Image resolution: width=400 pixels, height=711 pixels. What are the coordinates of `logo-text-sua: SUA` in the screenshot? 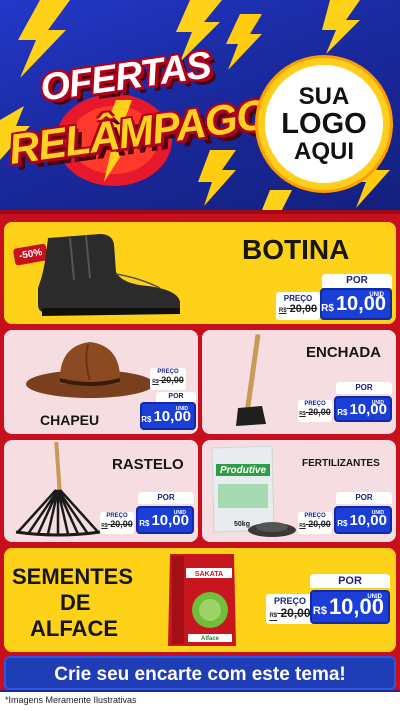 It's located at (324, 96).